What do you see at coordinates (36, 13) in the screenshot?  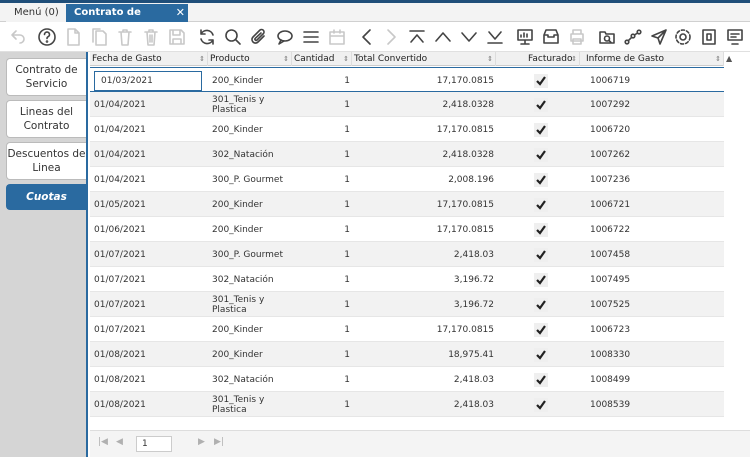 I see `tab-menu: Menú (0)` at bounding box center [36, 13].